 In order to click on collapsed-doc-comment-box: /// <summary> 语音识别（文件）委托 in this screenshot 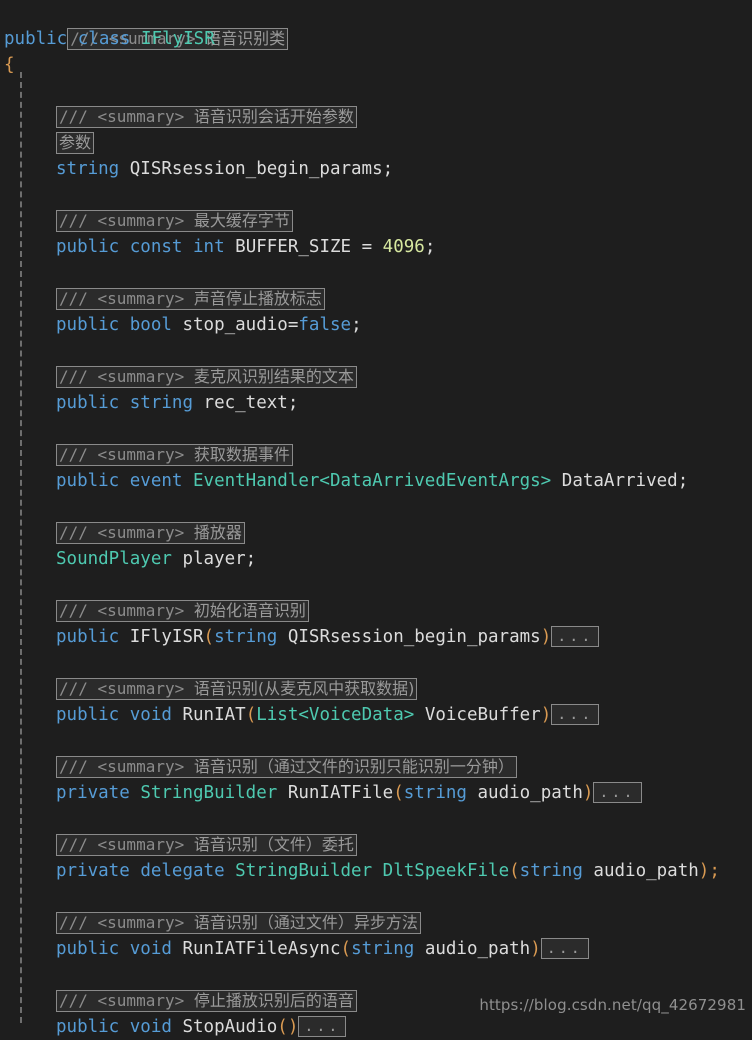, I will do `click(206, 845)`.